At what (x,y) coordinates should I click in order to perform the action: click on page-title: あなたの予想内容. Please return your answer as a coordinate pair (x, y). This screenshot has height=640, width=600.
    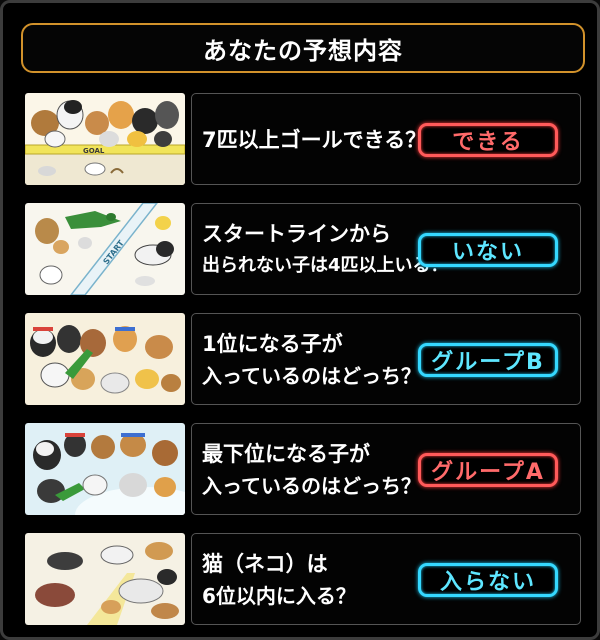
    Looking at the image, I should click on (303, 50).